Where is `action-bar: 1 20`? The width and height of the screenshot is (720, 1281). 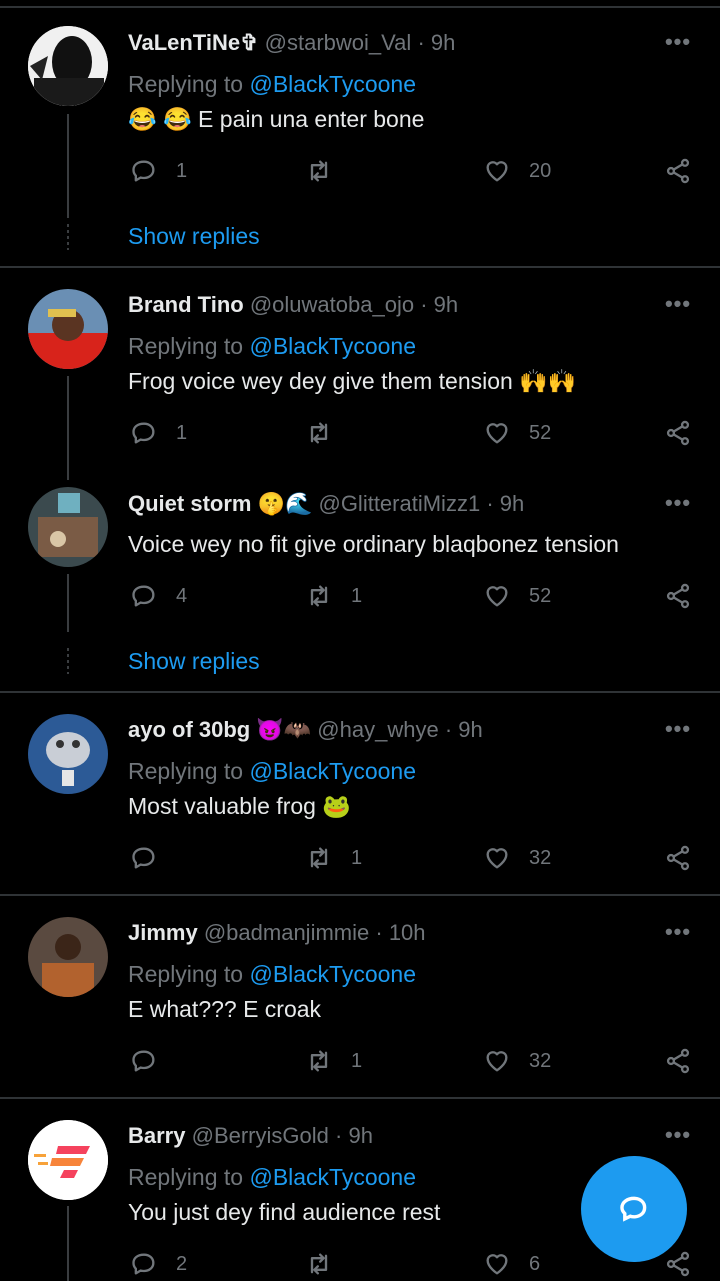 action-bar: 1 20 is located at coordinates (360, 171).